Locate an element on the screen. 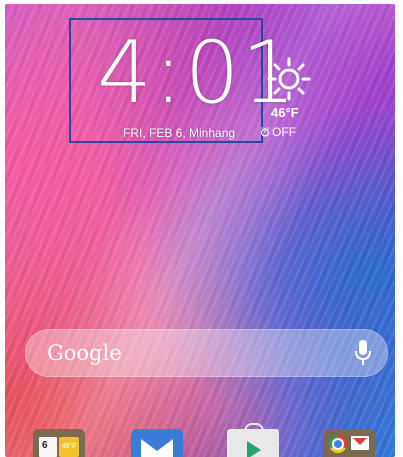 The height and width of the screenshot is (457, 403). play-triangle is located at coordinates (254, 449).